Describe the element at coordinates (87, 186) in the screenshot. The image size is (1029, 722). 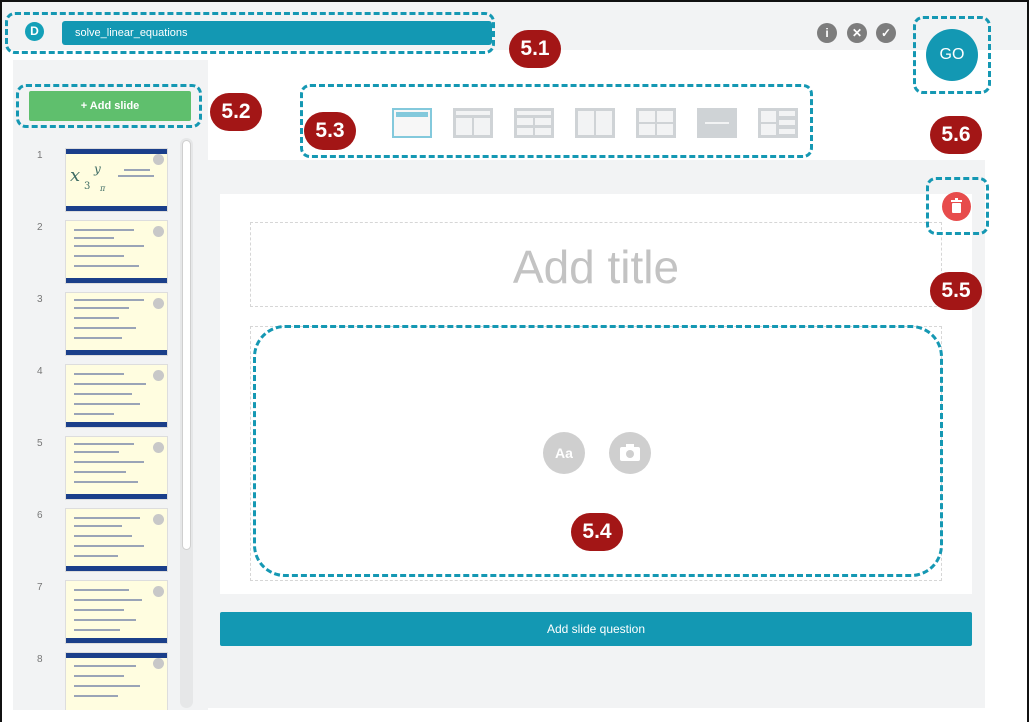
I see `svg-text: 3` at that location.